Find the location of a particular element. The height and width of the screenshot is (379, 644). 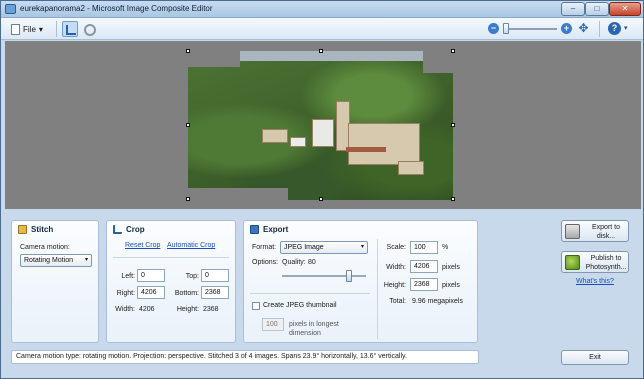

crop-top-label: Top: is located at coordinates (192, 276).